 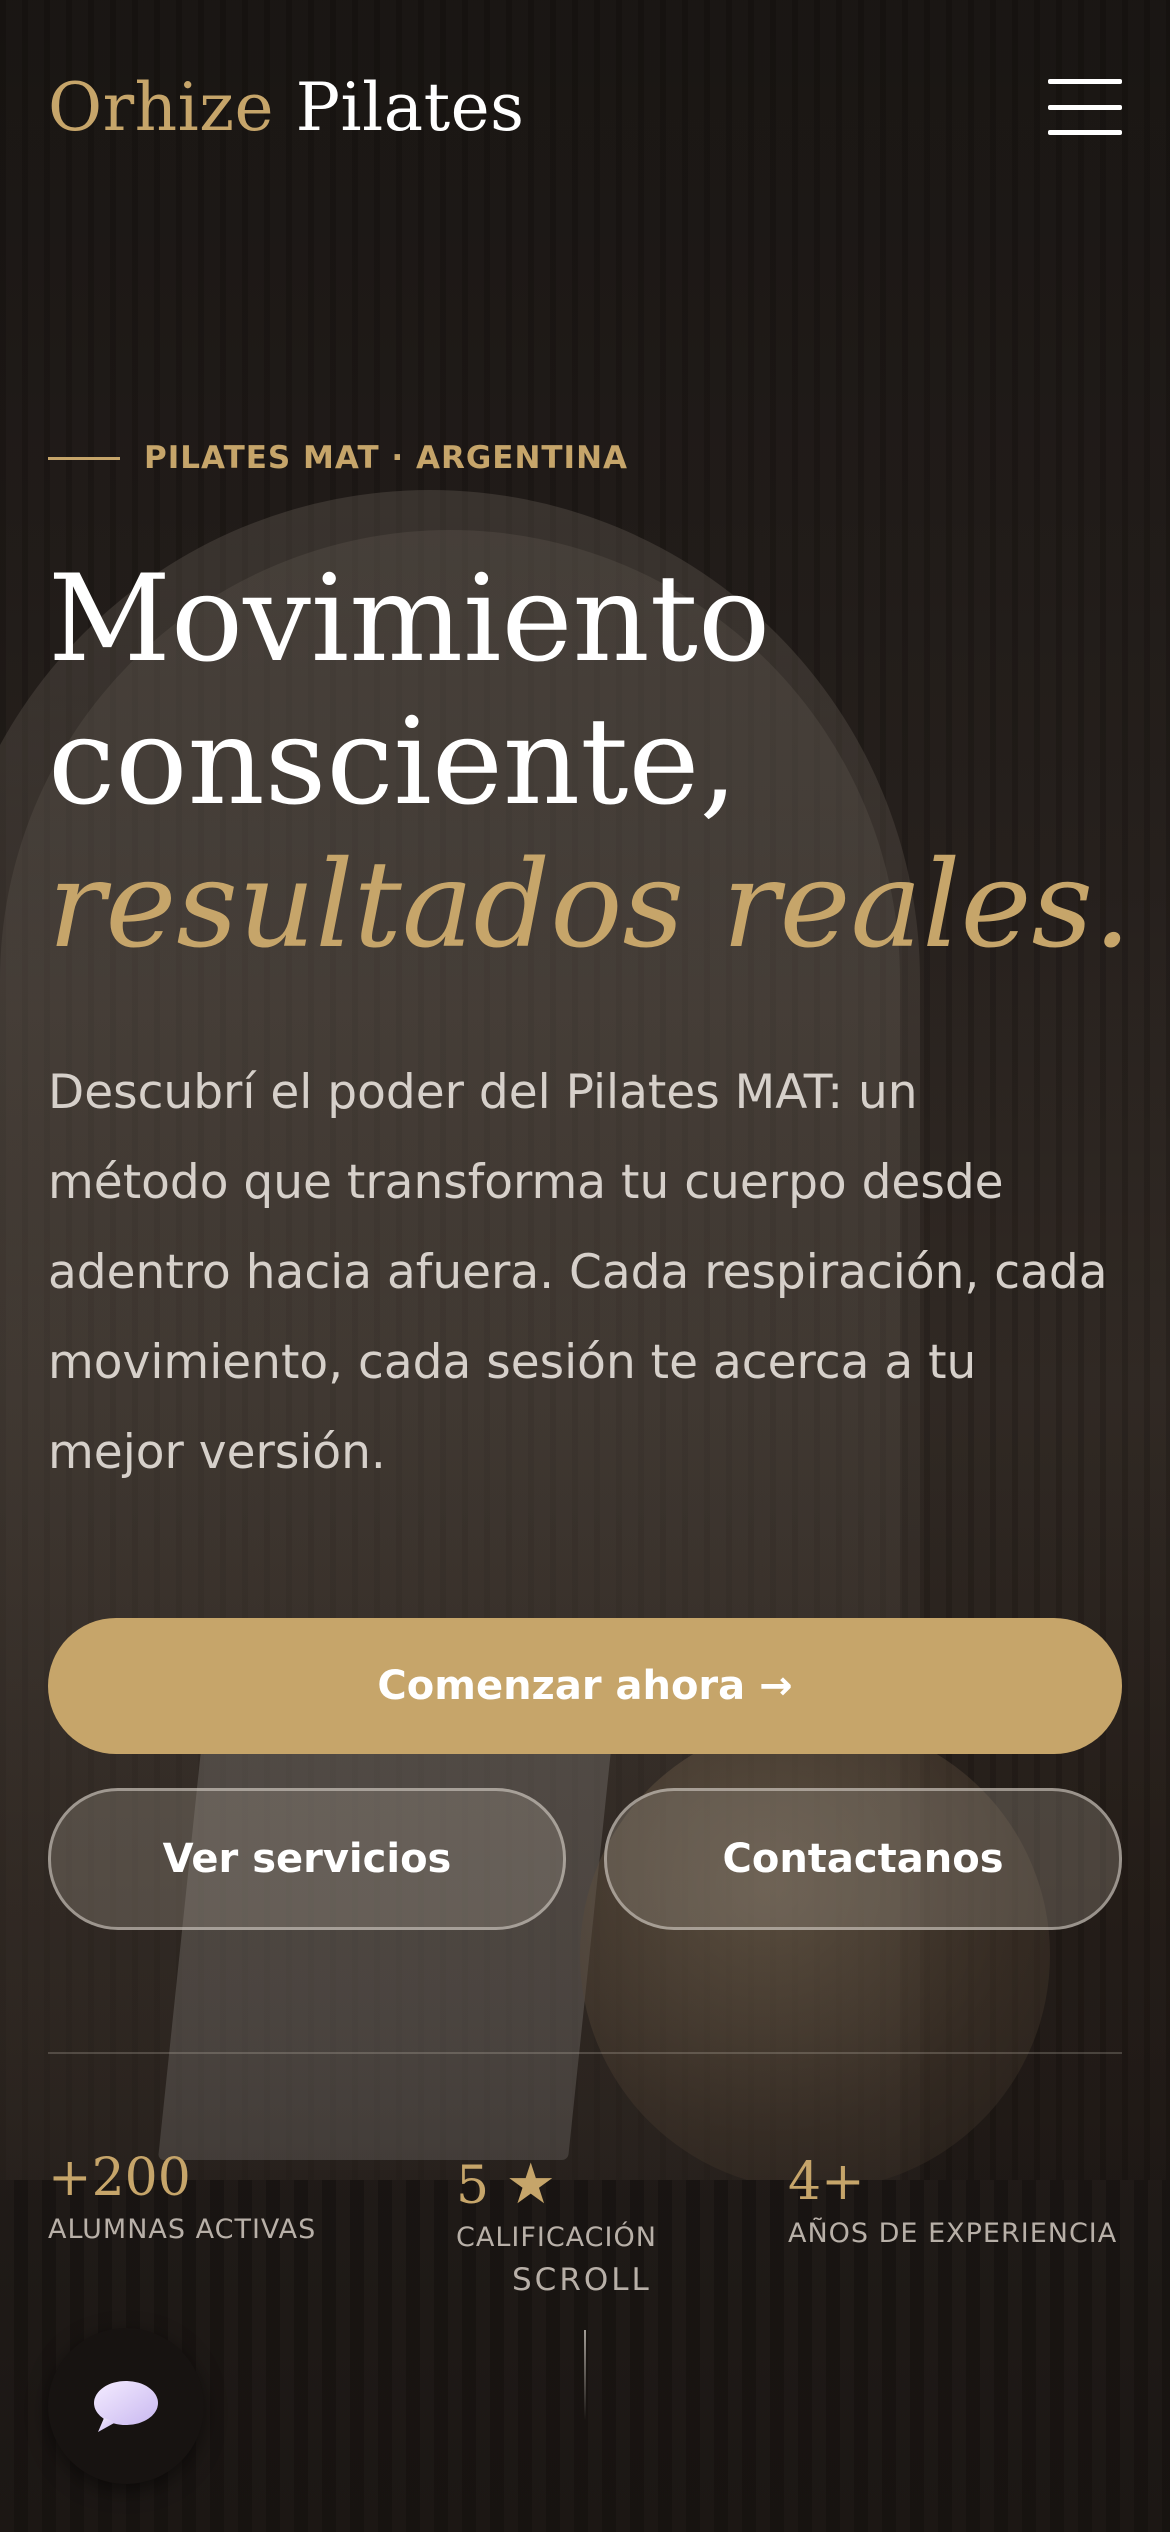 I want to click on logo-word-orhize: Orhize, so click(x=161, y=107).